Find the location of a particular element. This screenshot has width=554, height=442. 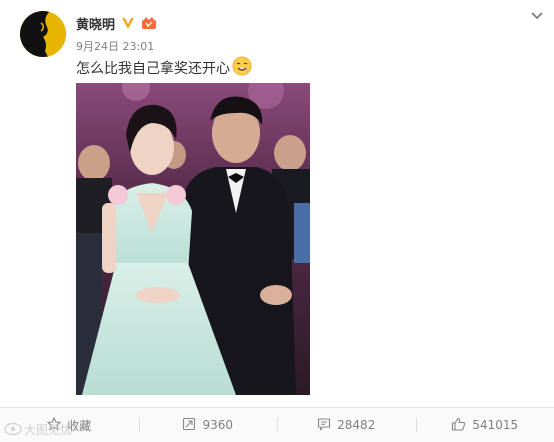

star-icon is located at coordinates (54, 425).